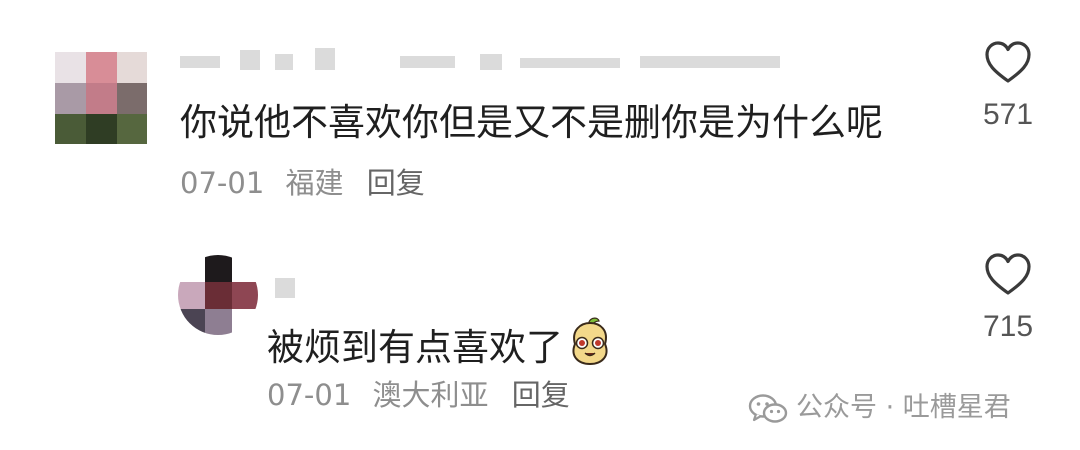 Image resolution: width=1080 pixels, height=450 pixels. Describe the element at coordinates (430, 395) in the screenshot. I see `comment-location: 澳大利亚` at that location.